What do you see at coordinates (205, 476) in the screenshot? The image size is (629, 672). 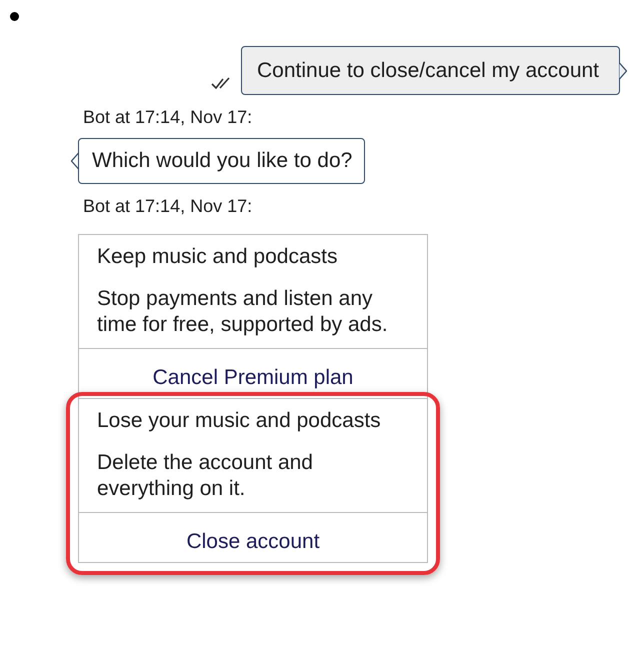 I see `option-description: Delete the account and everything on it.` at bounding box center [205, 476].